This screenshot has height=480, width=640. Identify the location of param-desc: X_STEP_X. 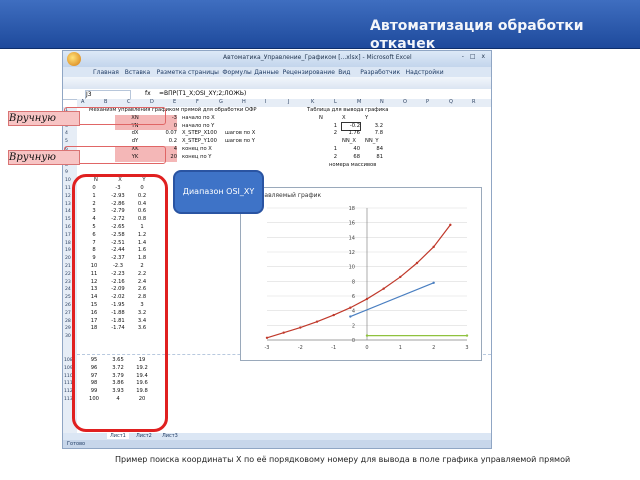
(195, 133).